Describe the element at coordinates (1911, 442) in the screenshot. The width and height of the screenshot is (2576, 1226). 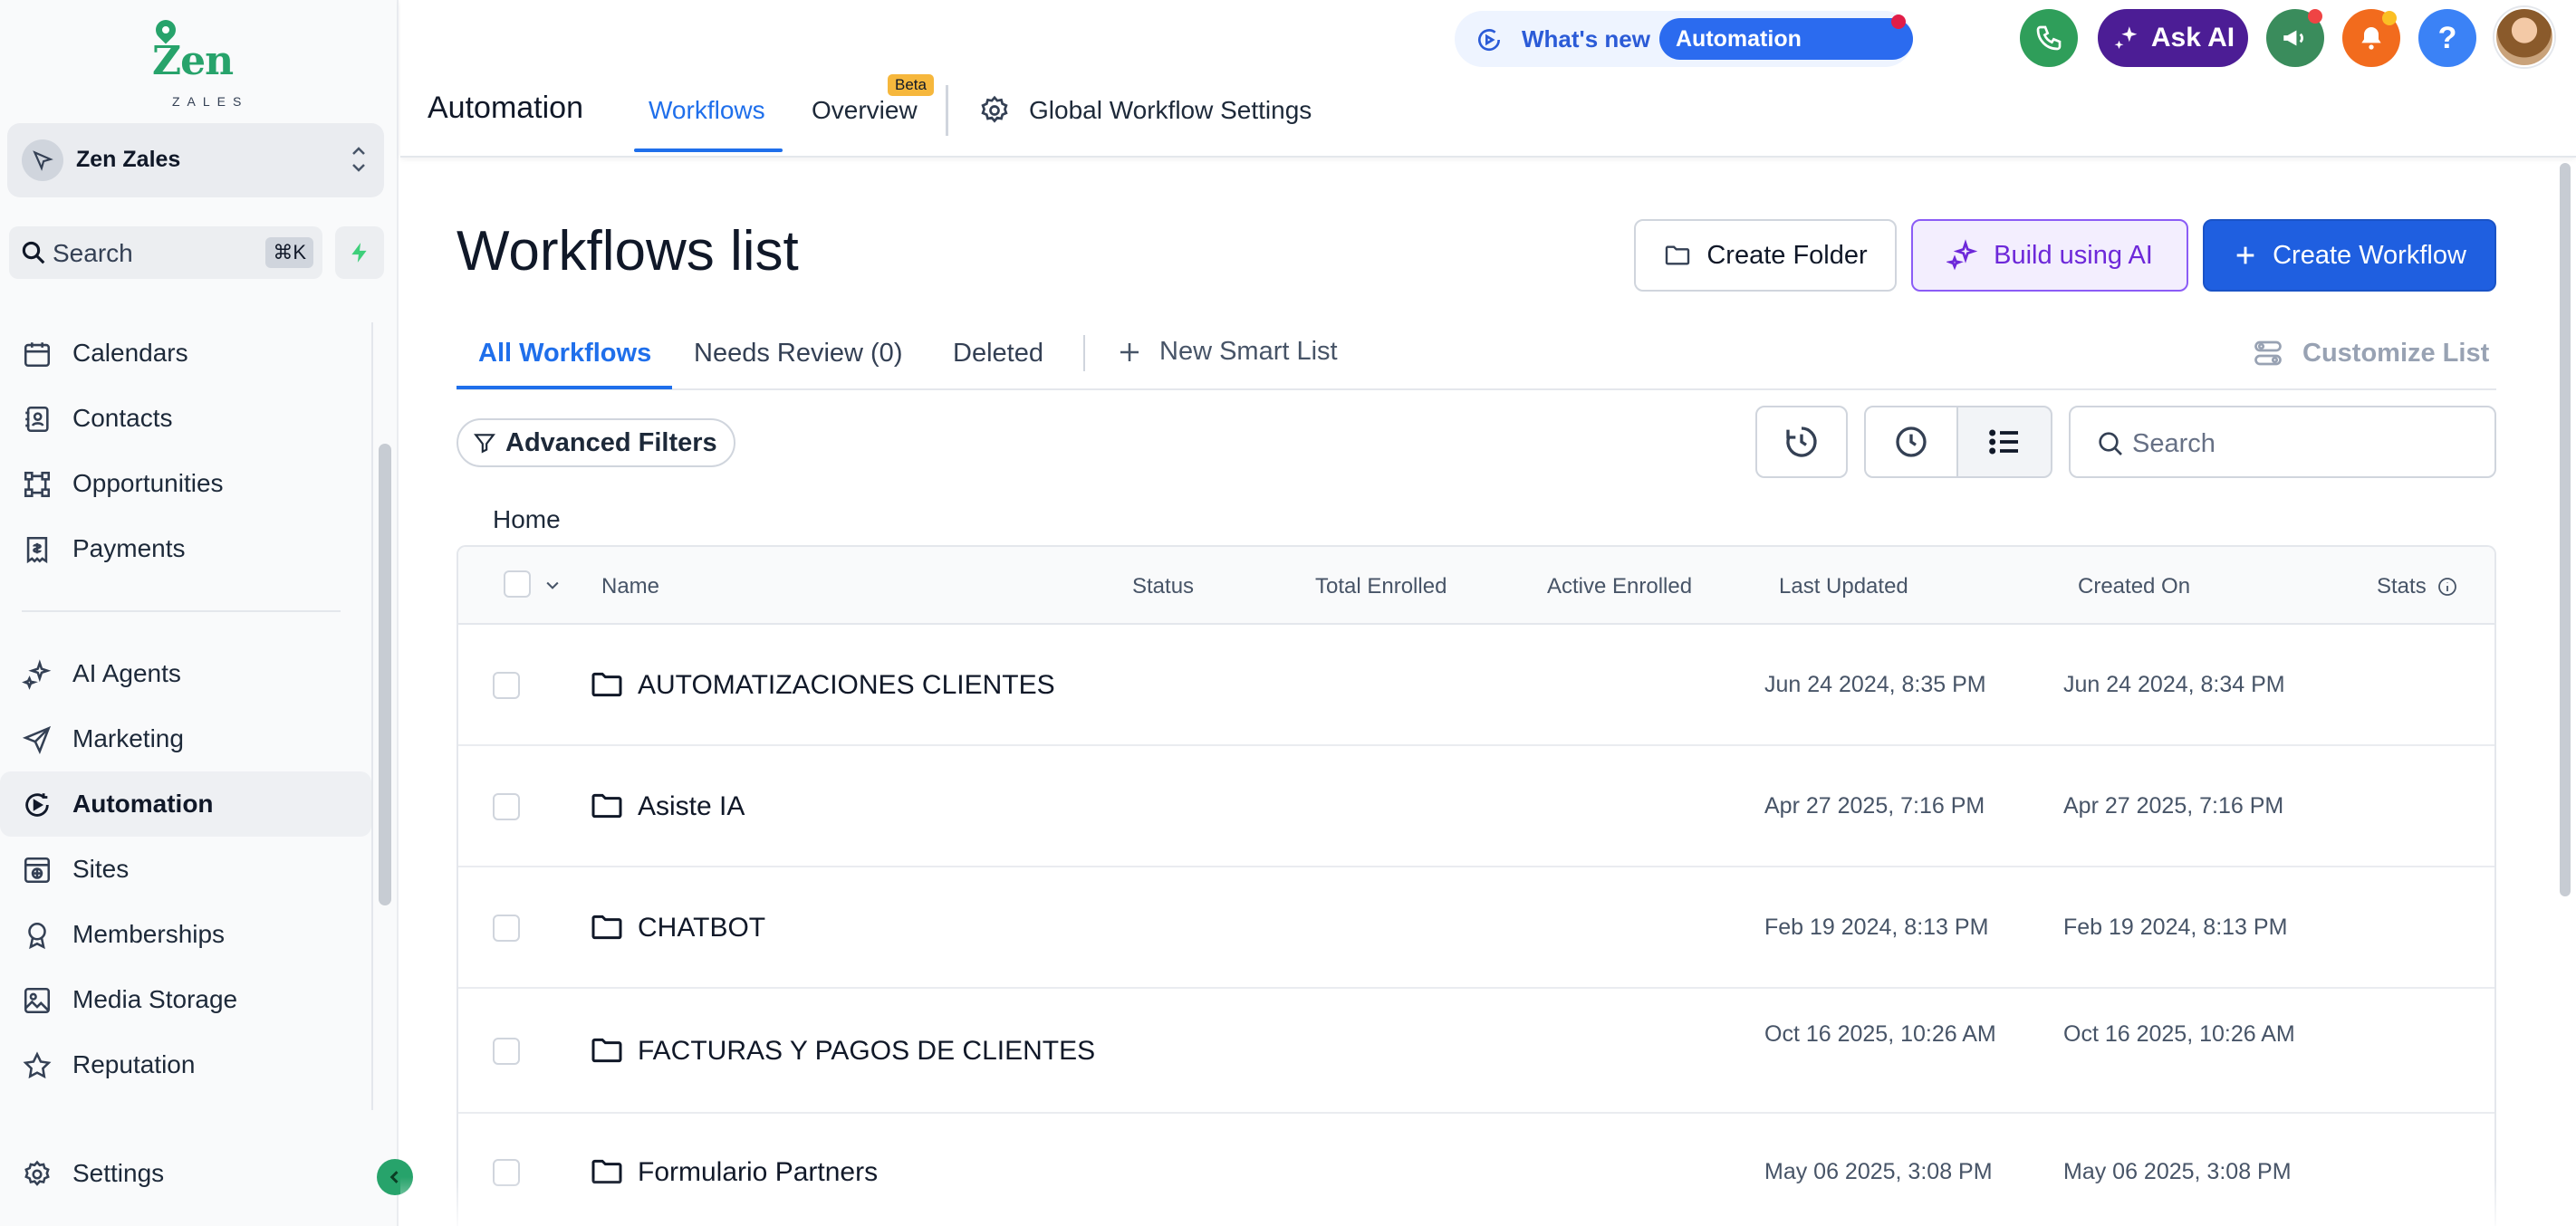
I see `recent-view-button` at that location.